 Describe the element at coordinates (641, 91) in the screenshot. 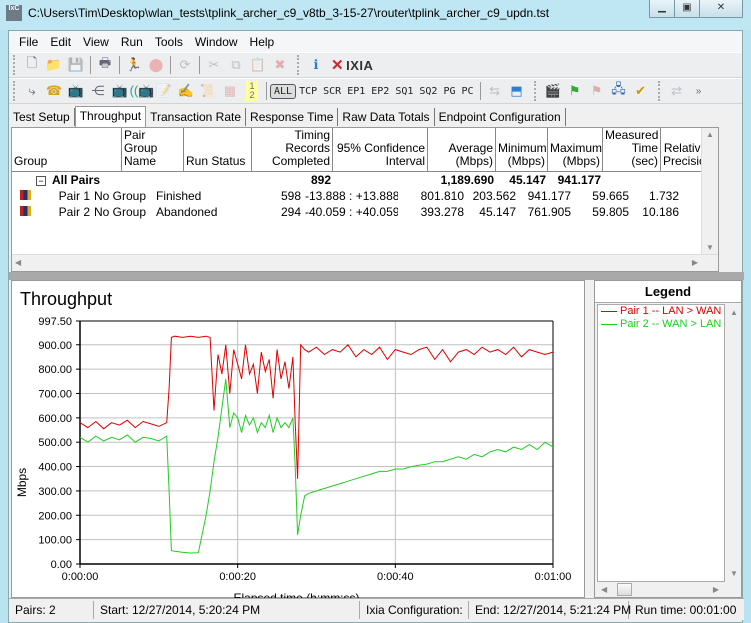

I see `checklist-icon: ✔` at that location.